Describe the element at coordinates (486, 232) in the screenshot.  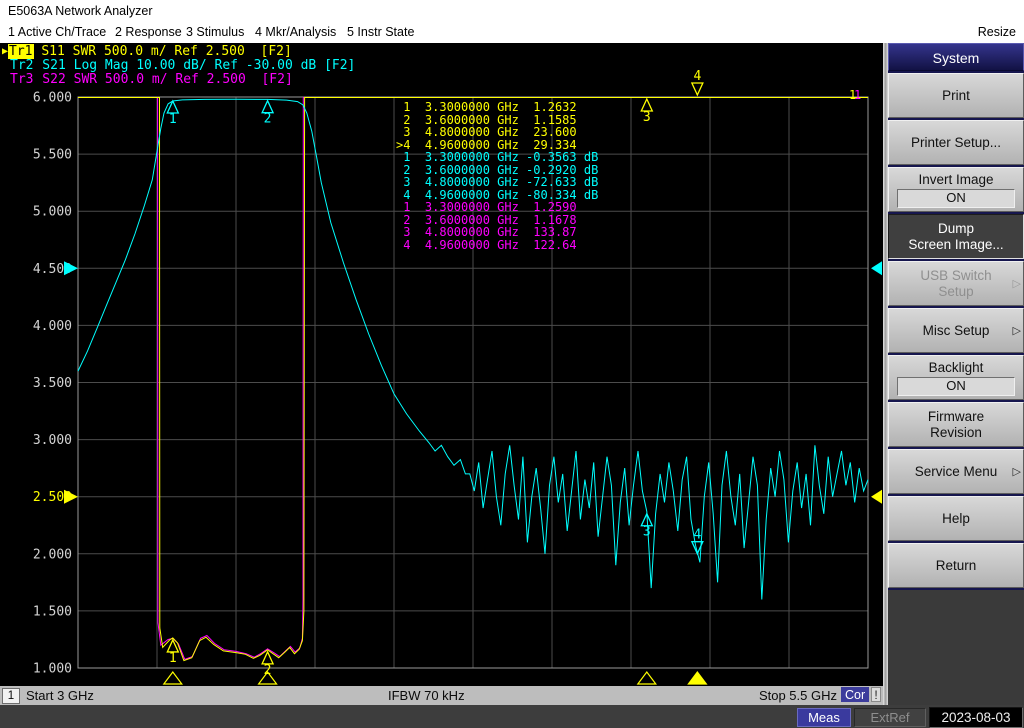
I see `marker-table-row: 3 4.8000000 GHz 133.87` at that location.